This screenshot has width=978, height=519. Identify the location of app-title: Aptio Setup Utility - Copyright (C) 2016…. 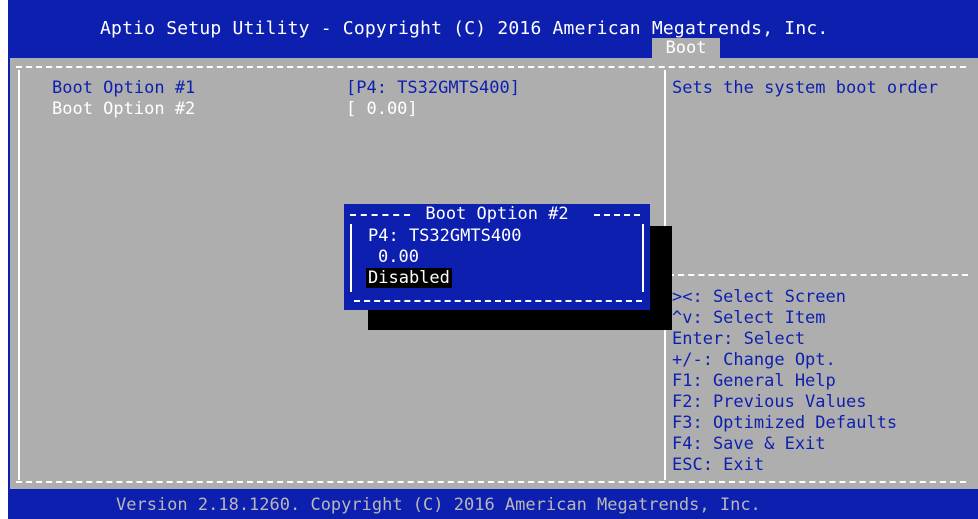
(464, 28).